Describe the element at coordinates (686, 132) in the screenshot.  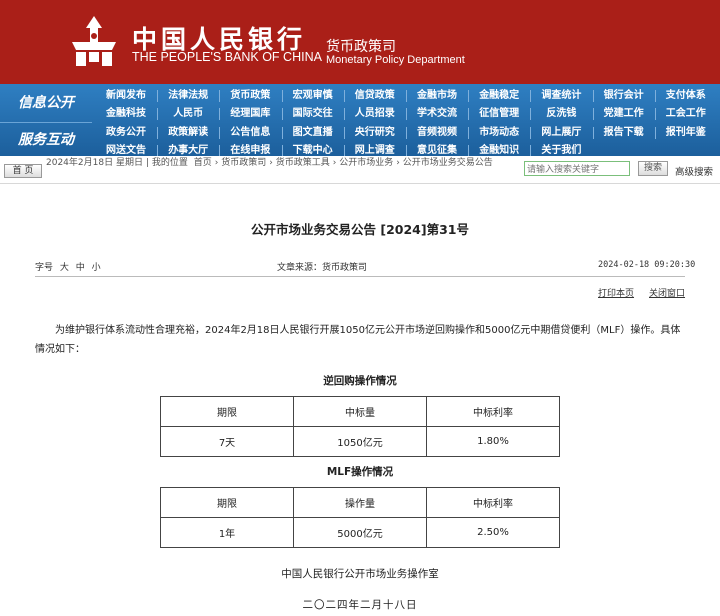
I see `nav-item: 报刊年鉴` at that location.